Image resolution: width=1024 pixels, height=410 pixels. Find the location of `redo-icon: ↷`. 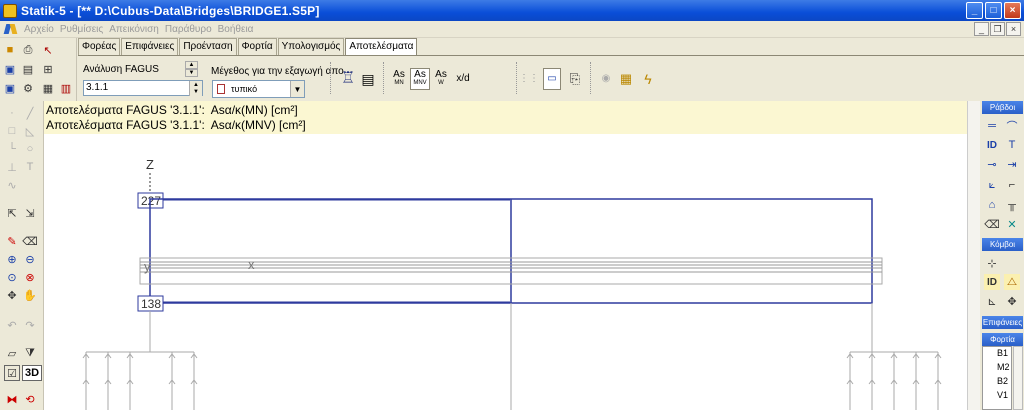

redo-icon: ↷ is located at coordinates (30, 325).